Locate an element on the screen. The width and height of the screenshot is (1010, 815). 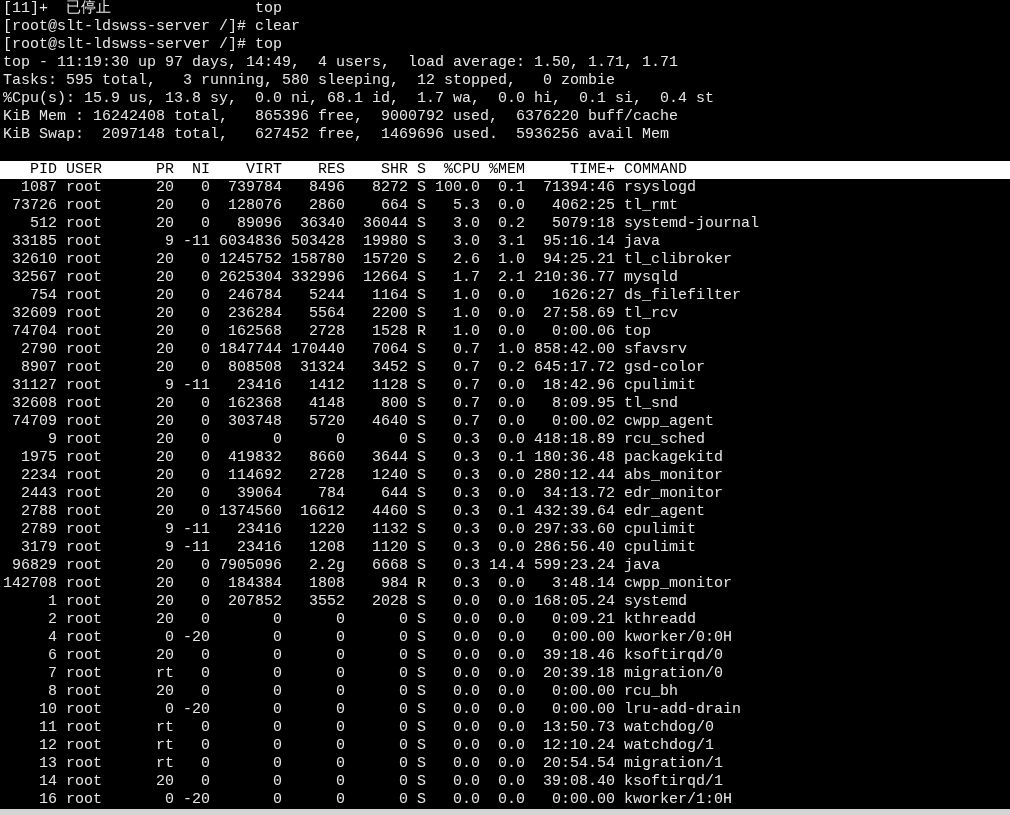
table-cell-text: 14 is located at coordinates (47, 782).